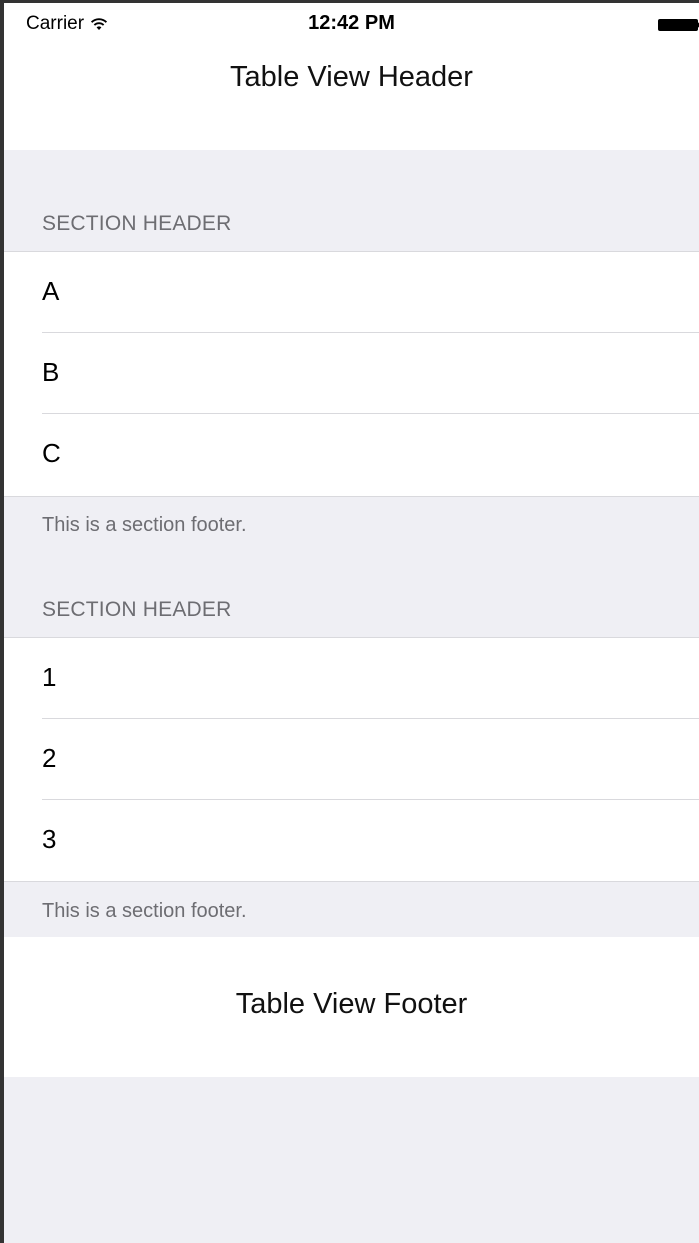  I want to click on table-row: C, so click(351, 454).